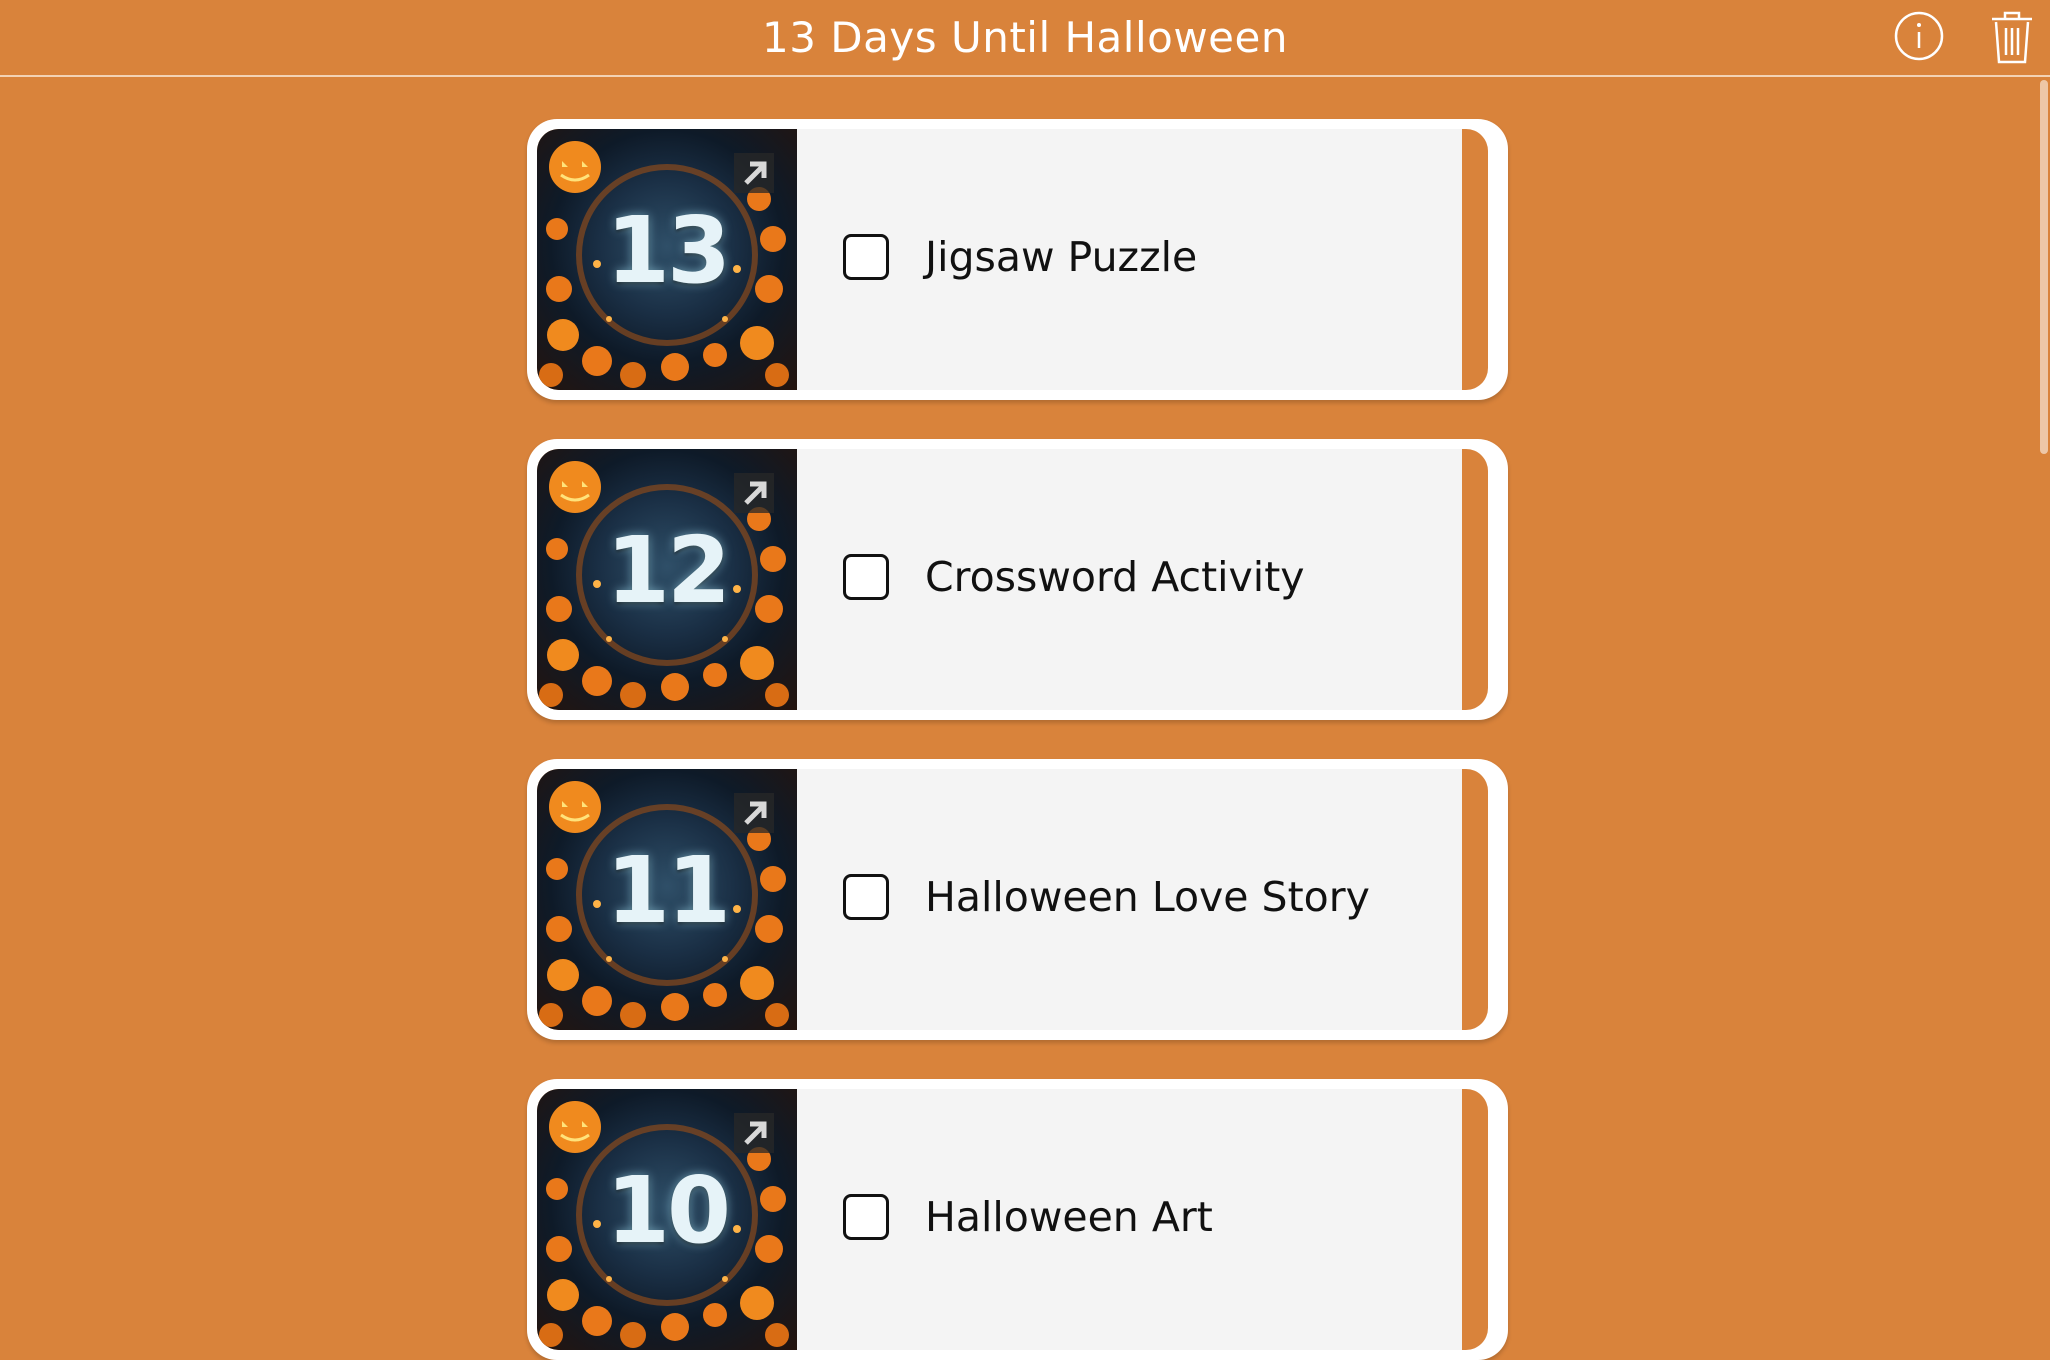 The height and width of the screenshot is (1360, 2050). I want to click on scrollbar, so click(2043, 706).